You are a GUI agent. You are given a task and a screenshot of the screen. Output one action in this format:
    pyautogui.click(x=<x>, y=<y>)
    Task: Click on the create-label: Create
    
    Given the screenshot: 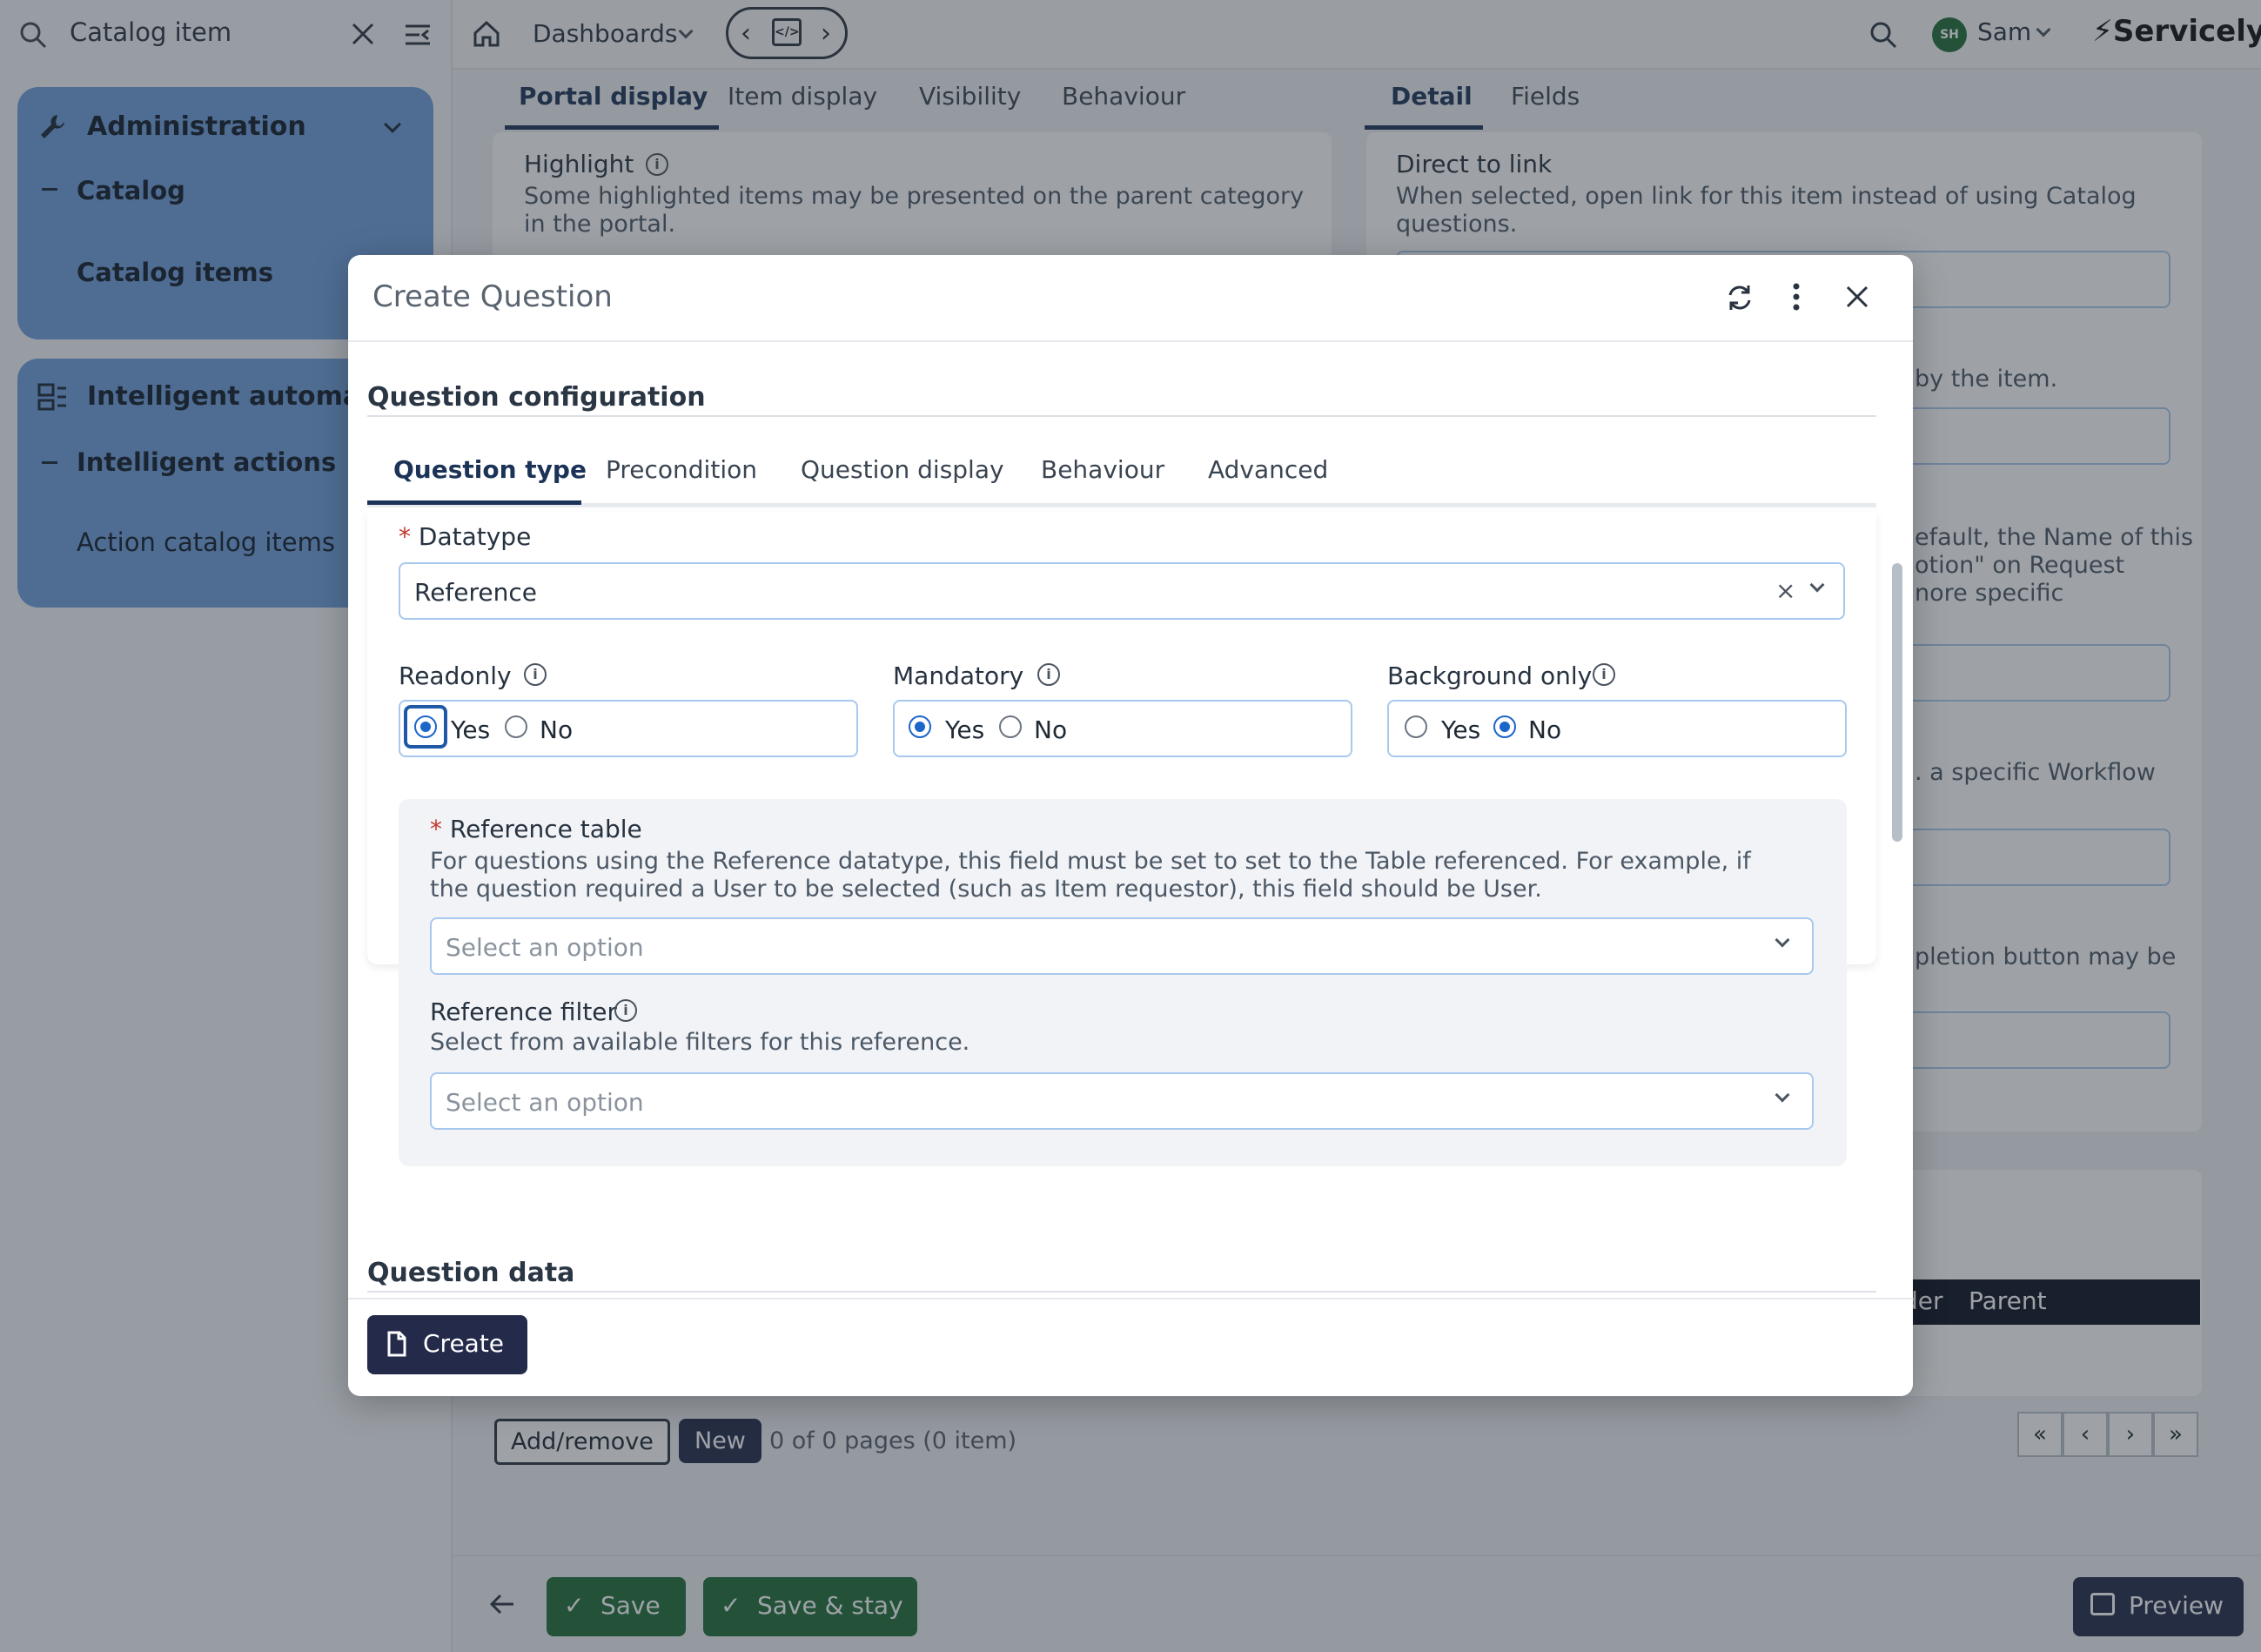 What is the action you would take?
    pyautogui.click(x=464, y=1344)
    